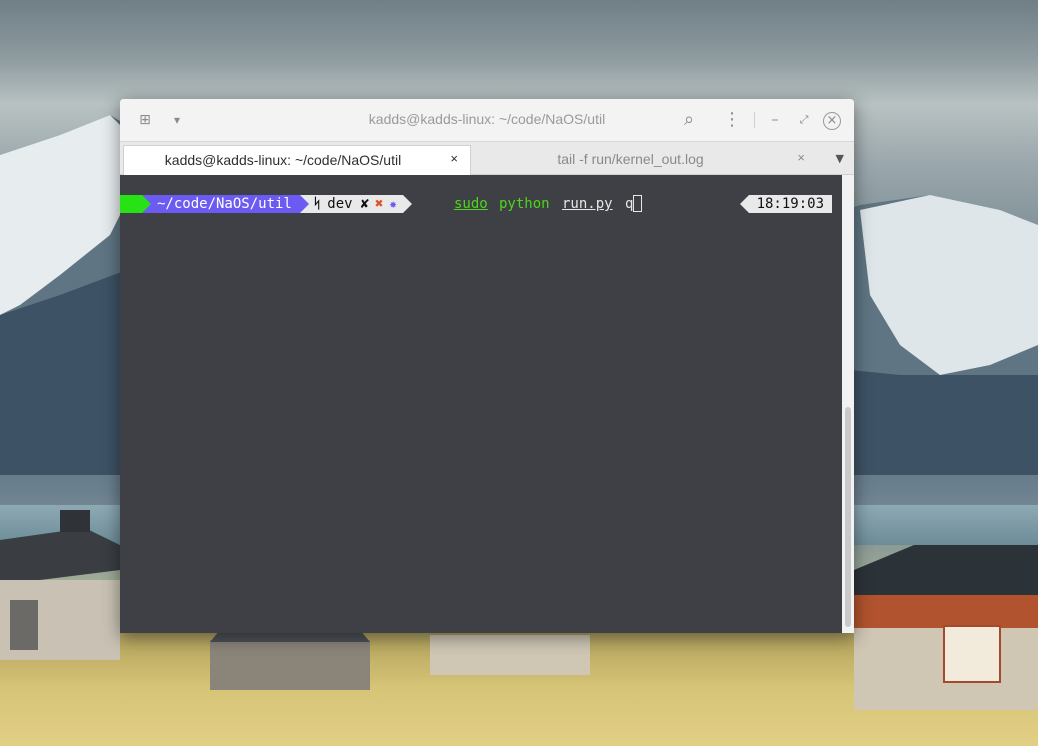 The width and height of the screenshot is (1038, 746). What do you see at coordinates (754, 120) in the screenshot?
I see `titlebar-separator` at bounding box center [754, 120].